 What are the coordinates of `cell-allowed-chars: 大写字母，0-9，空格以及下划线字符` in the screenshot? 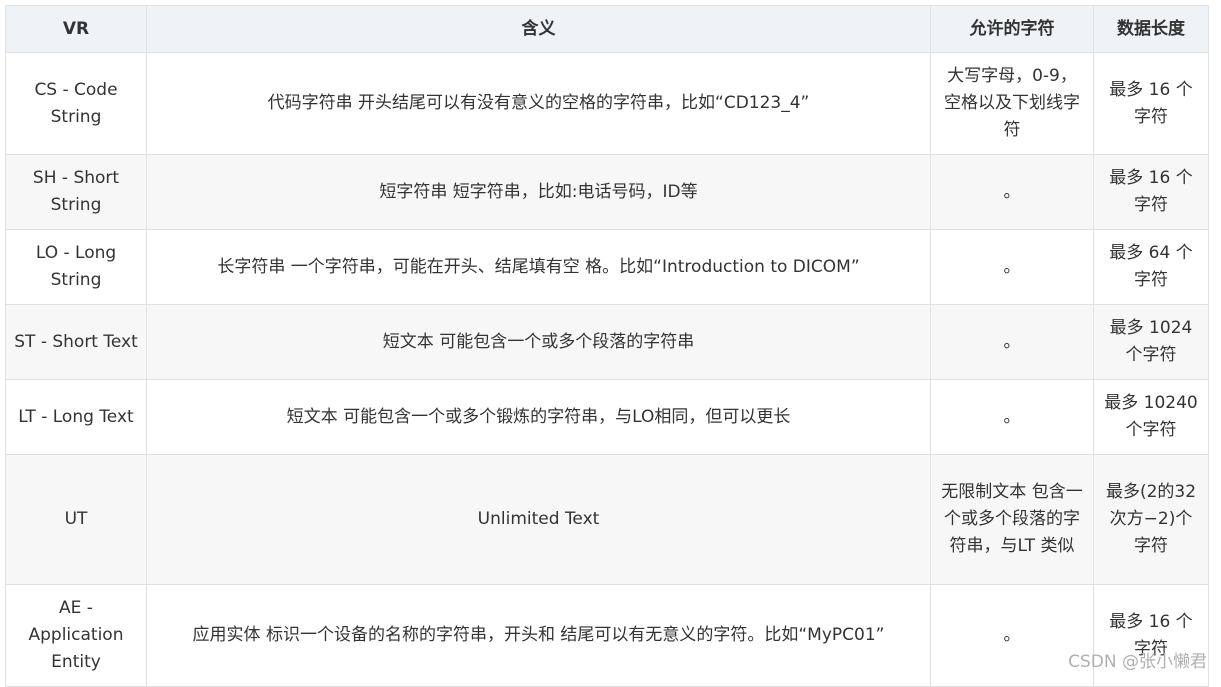 It's located at (1012, 103).